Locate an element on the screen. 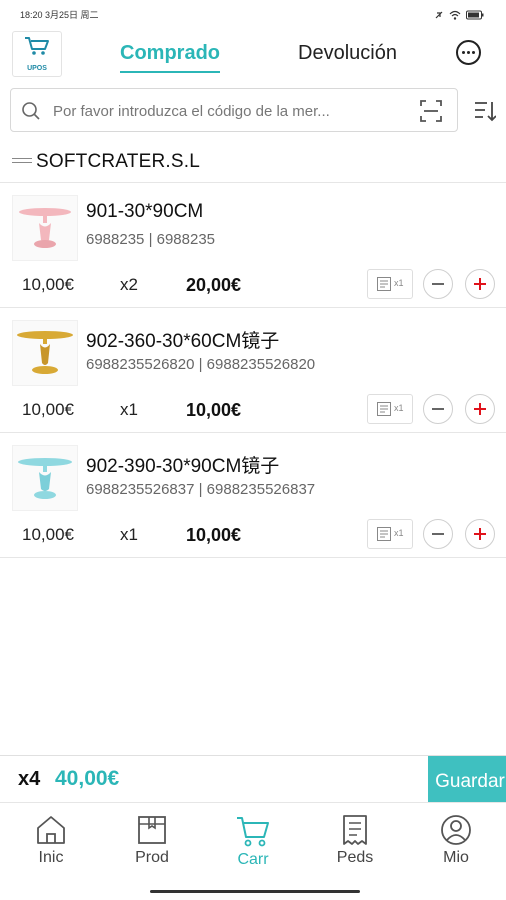 The height and width of the screenshot is (900, 506). nav-label: Inic is located at coordinates (51, 857).